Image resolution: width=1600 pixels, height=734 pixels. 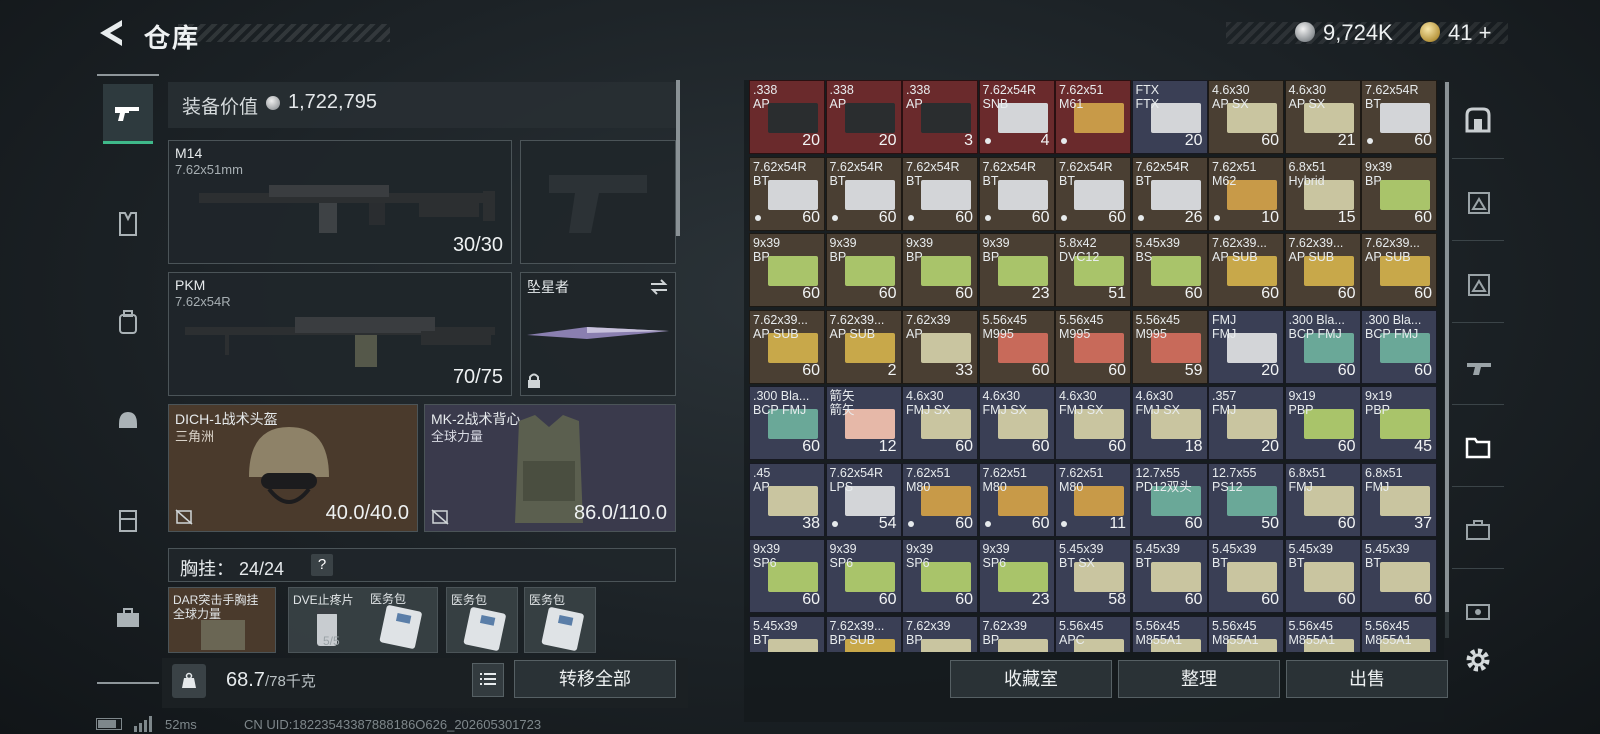 I want to click on rig-item-slot-2: 医务包, so click(x=482, y=620).